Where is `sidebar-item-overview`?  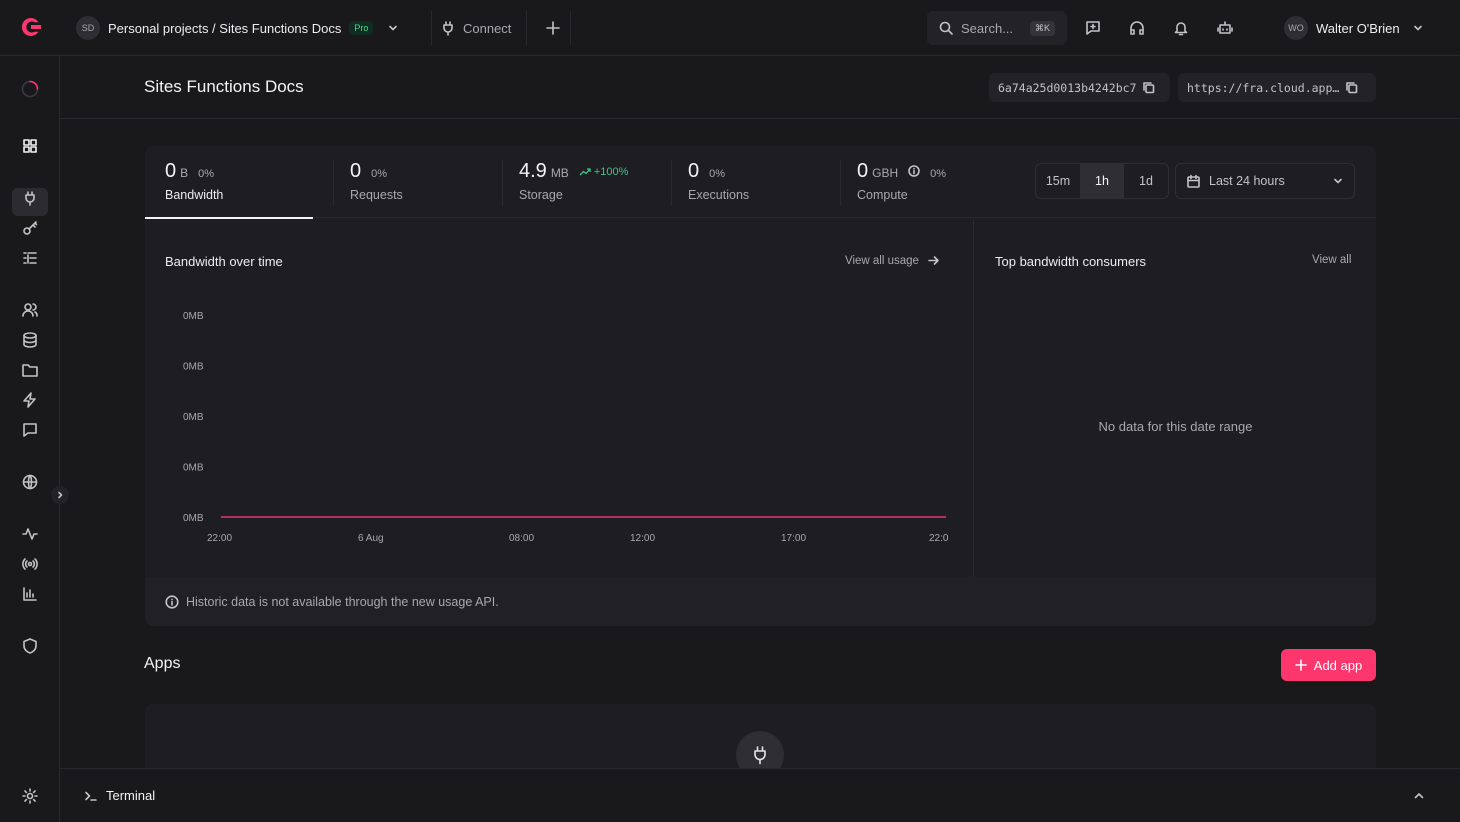 sidebar-item-overview is located at coordinates (30, 146).